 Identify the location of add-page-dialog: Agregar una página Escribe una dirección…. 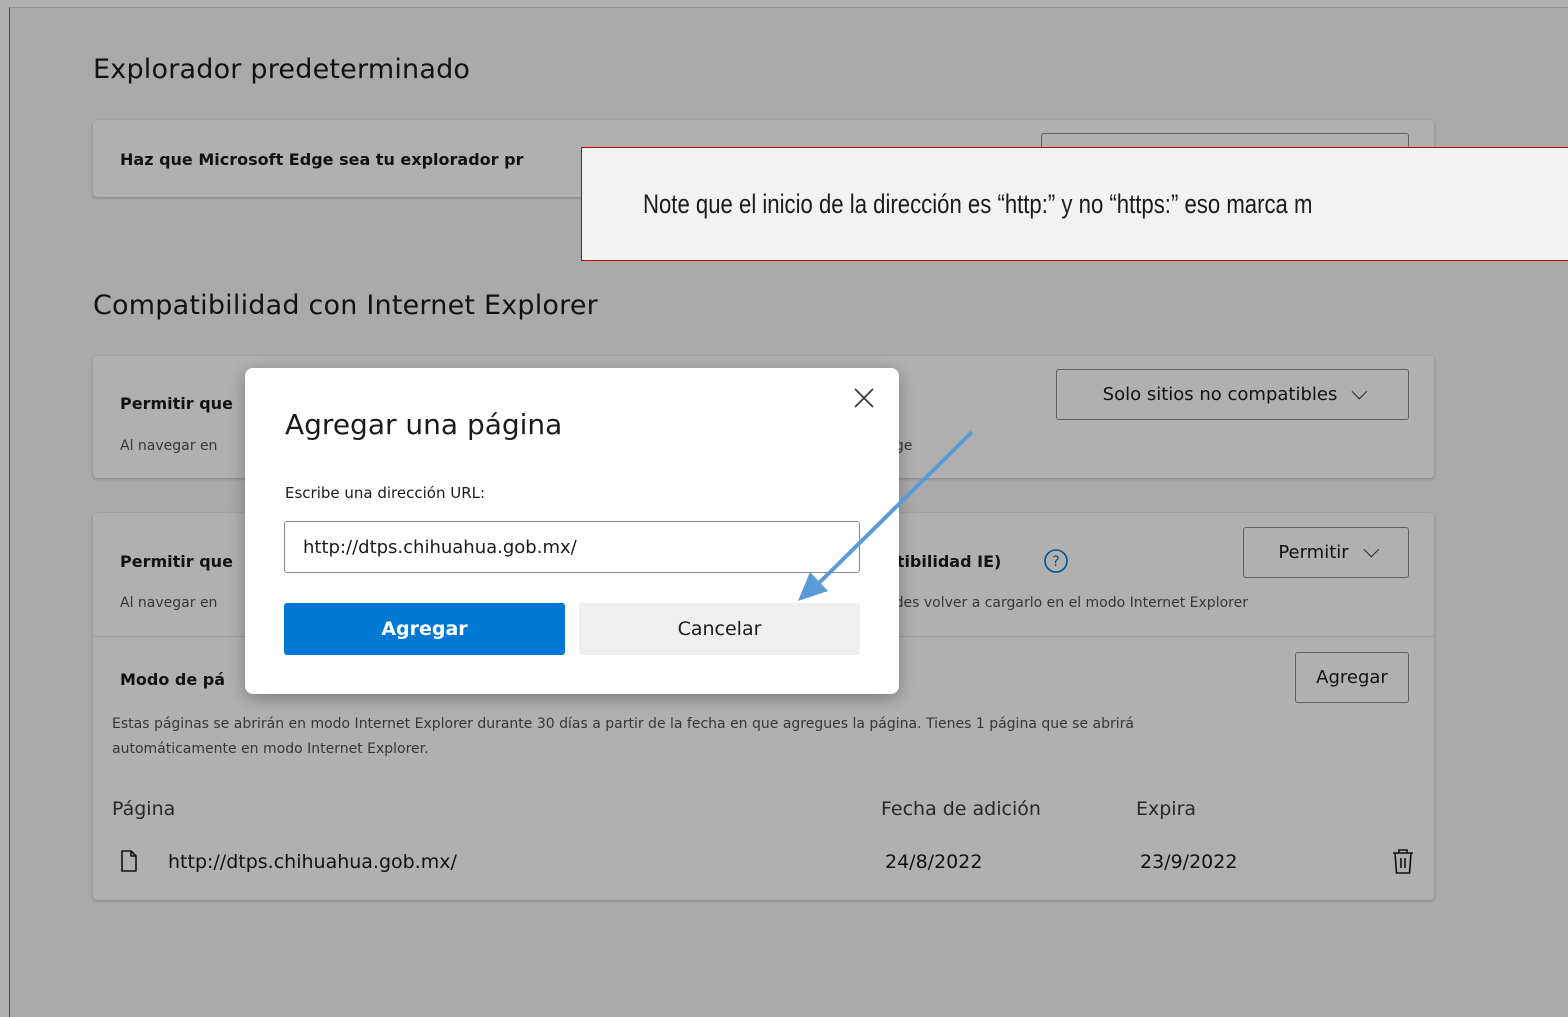
(572, 531).